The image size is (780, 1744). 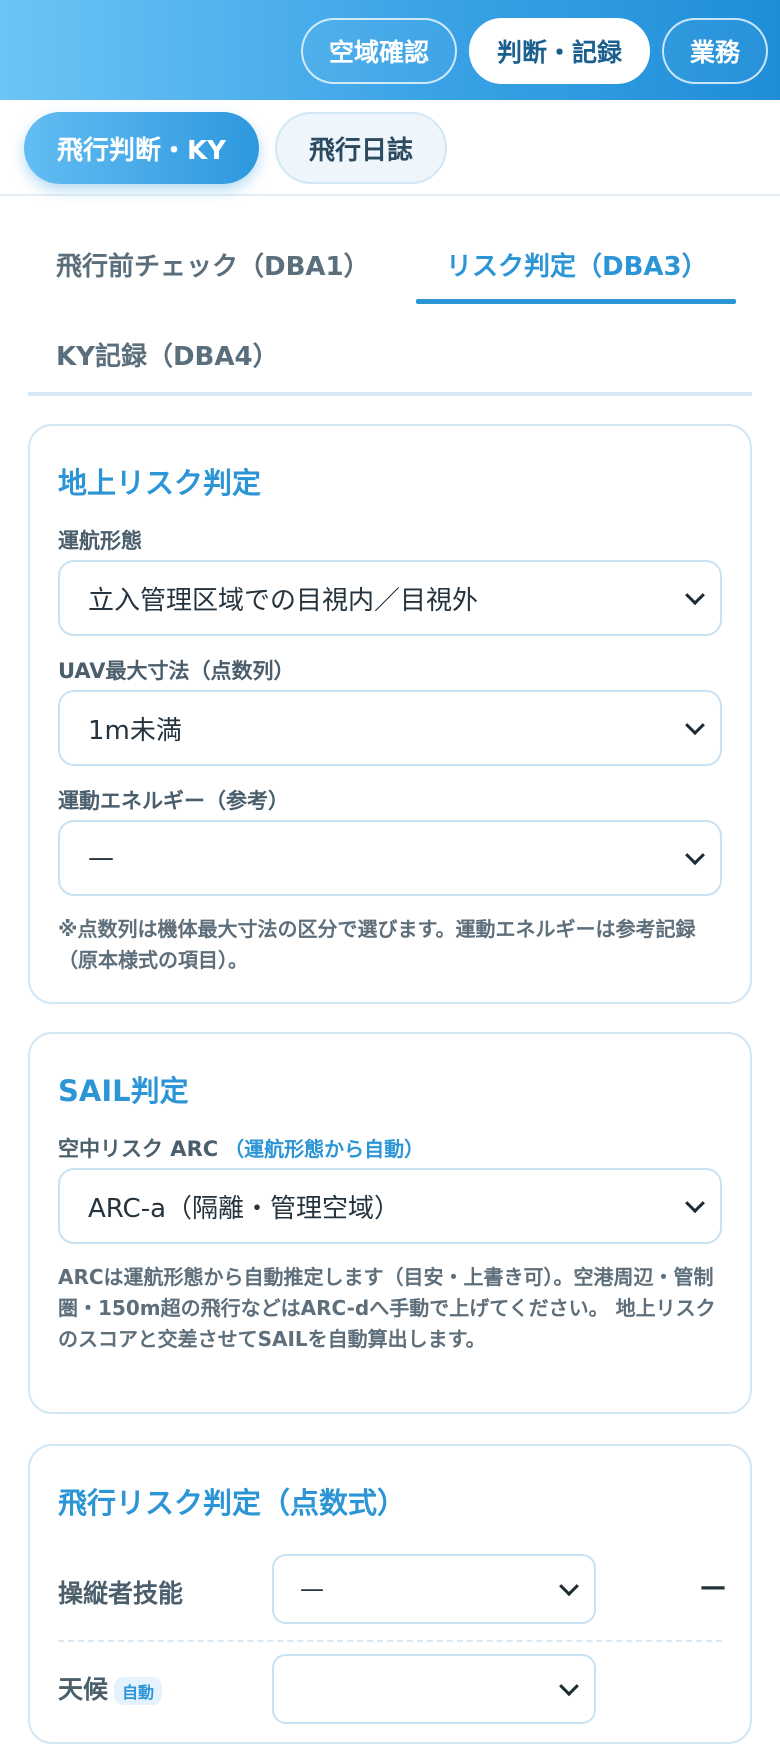 I want to click on auto-badge: 自動, so click(x=138, y=1691).